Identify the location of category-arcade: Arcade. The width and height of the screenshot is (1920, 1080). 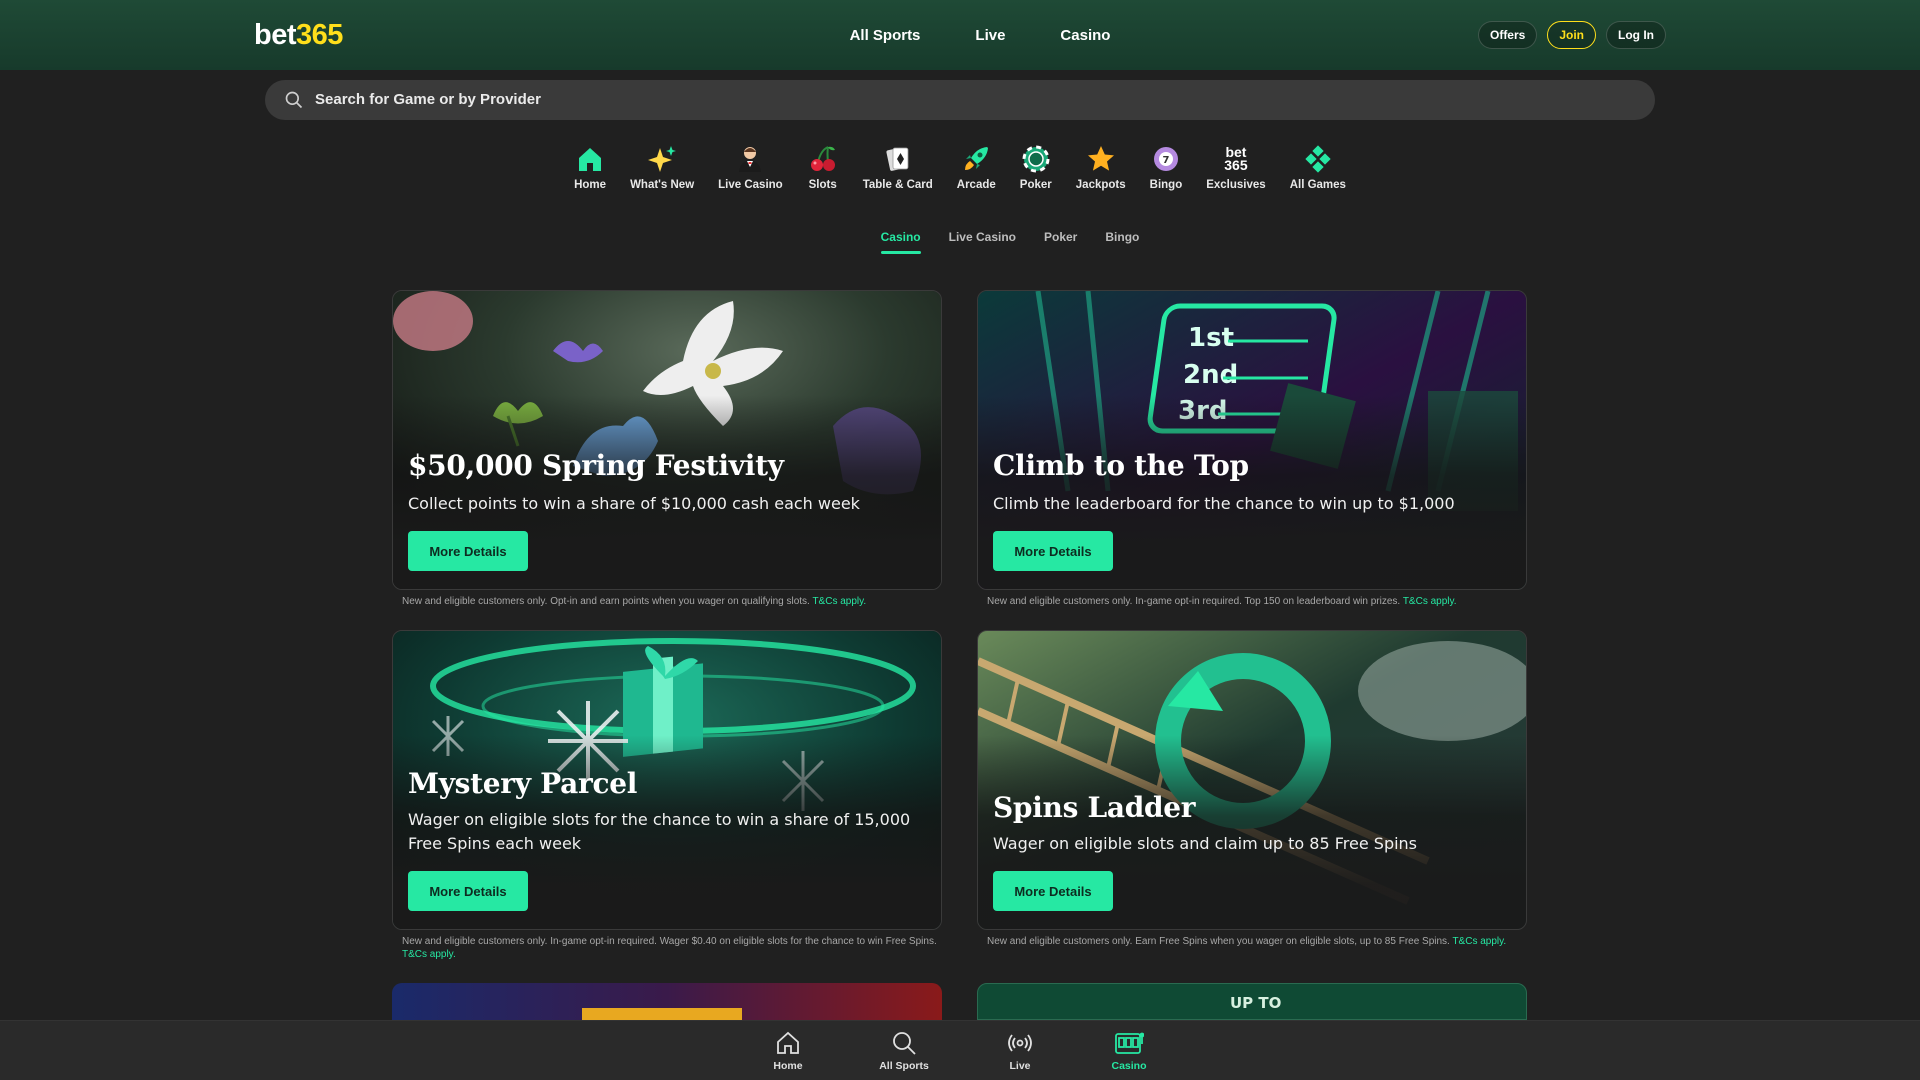
(976, 167).